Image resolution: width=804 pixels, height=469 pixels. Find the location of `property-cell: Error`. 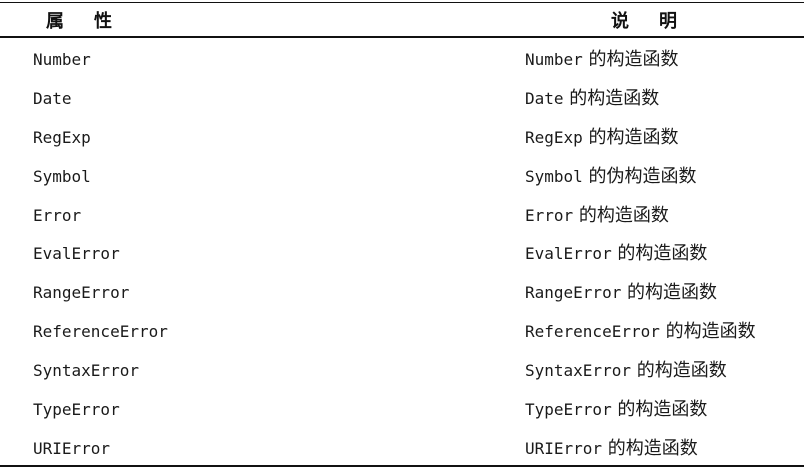

property-cell: Error is located at coordinates (57, 215).